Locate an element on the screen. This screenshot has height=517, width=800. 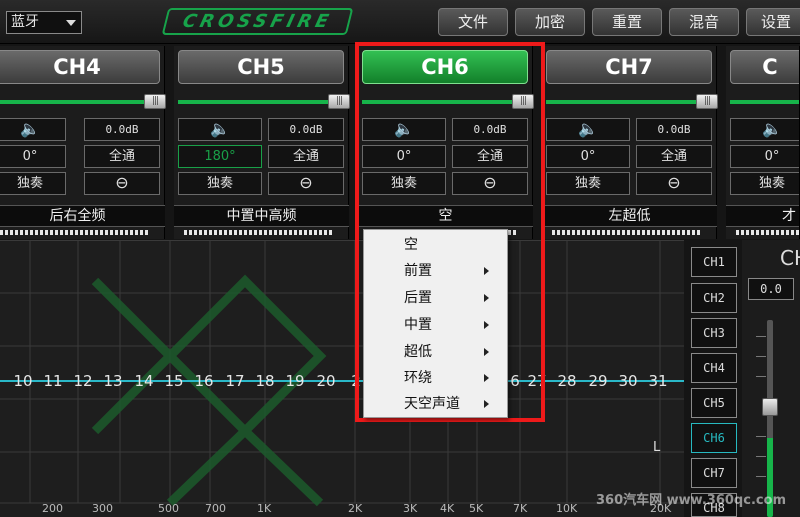
menu-item-label: 前置 is located at coordinates (418, 271).